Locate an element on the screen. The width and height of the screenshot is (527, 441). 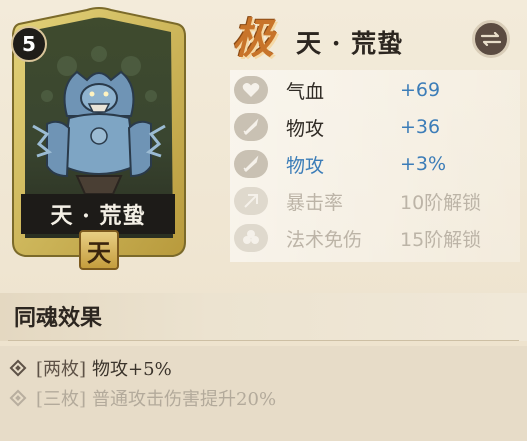
effect-text: 物攻+5% is located at coordinates (132, 369).